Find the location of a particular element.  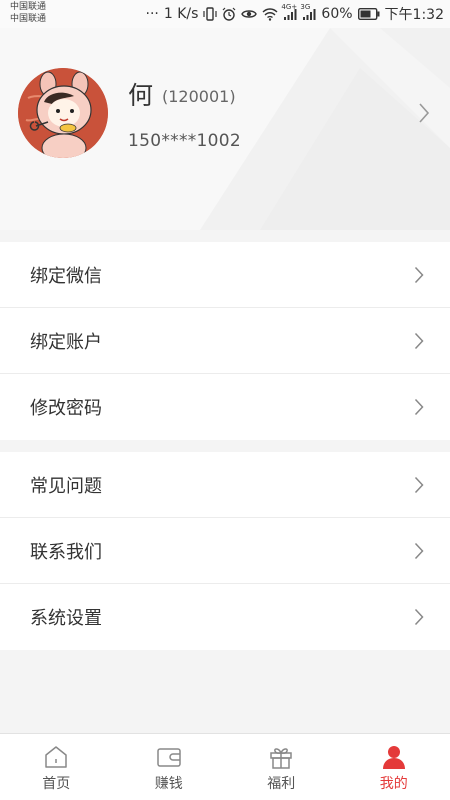

tab-label: 赚钱 is located at coordinates (168, 784).